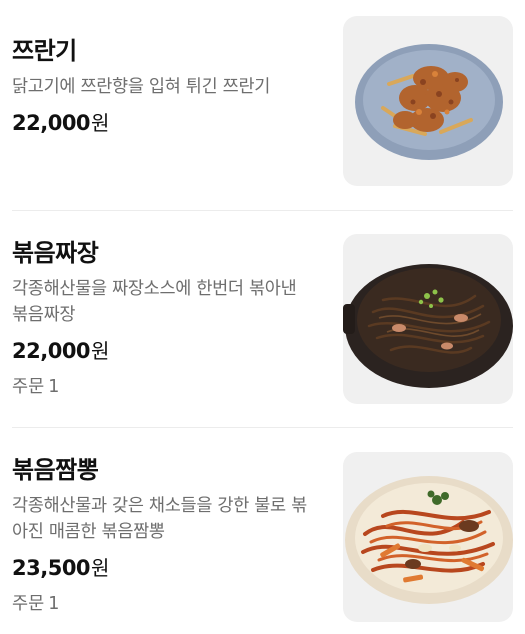  I want to click on menu-item-description: 닭고기에 쯔란향을 입혀 튀긴 쯔란기, so click(141, 87).